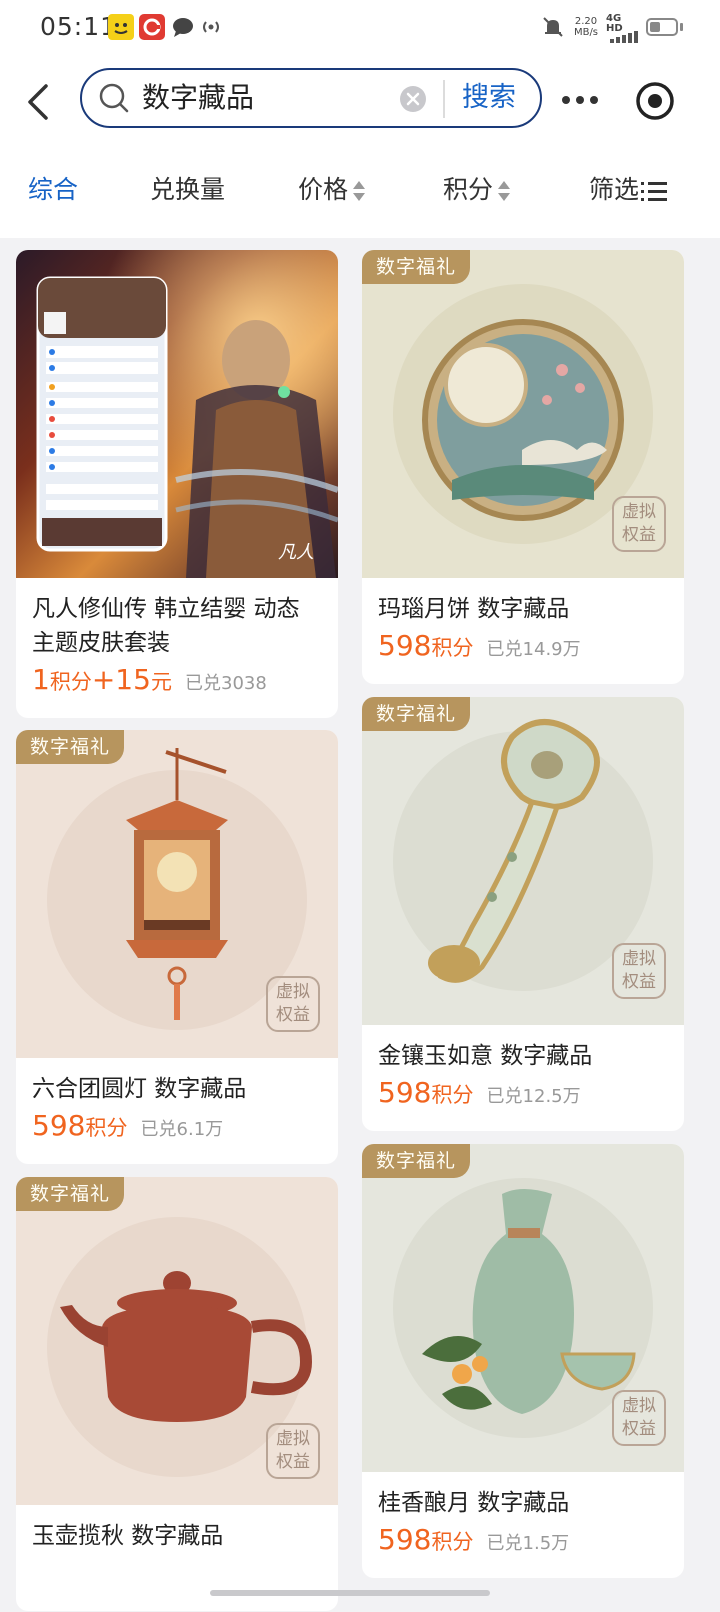  Describe the element at coordinates (296, 552) in the screenshot. I see `brand-logo: 凡人` at that location.